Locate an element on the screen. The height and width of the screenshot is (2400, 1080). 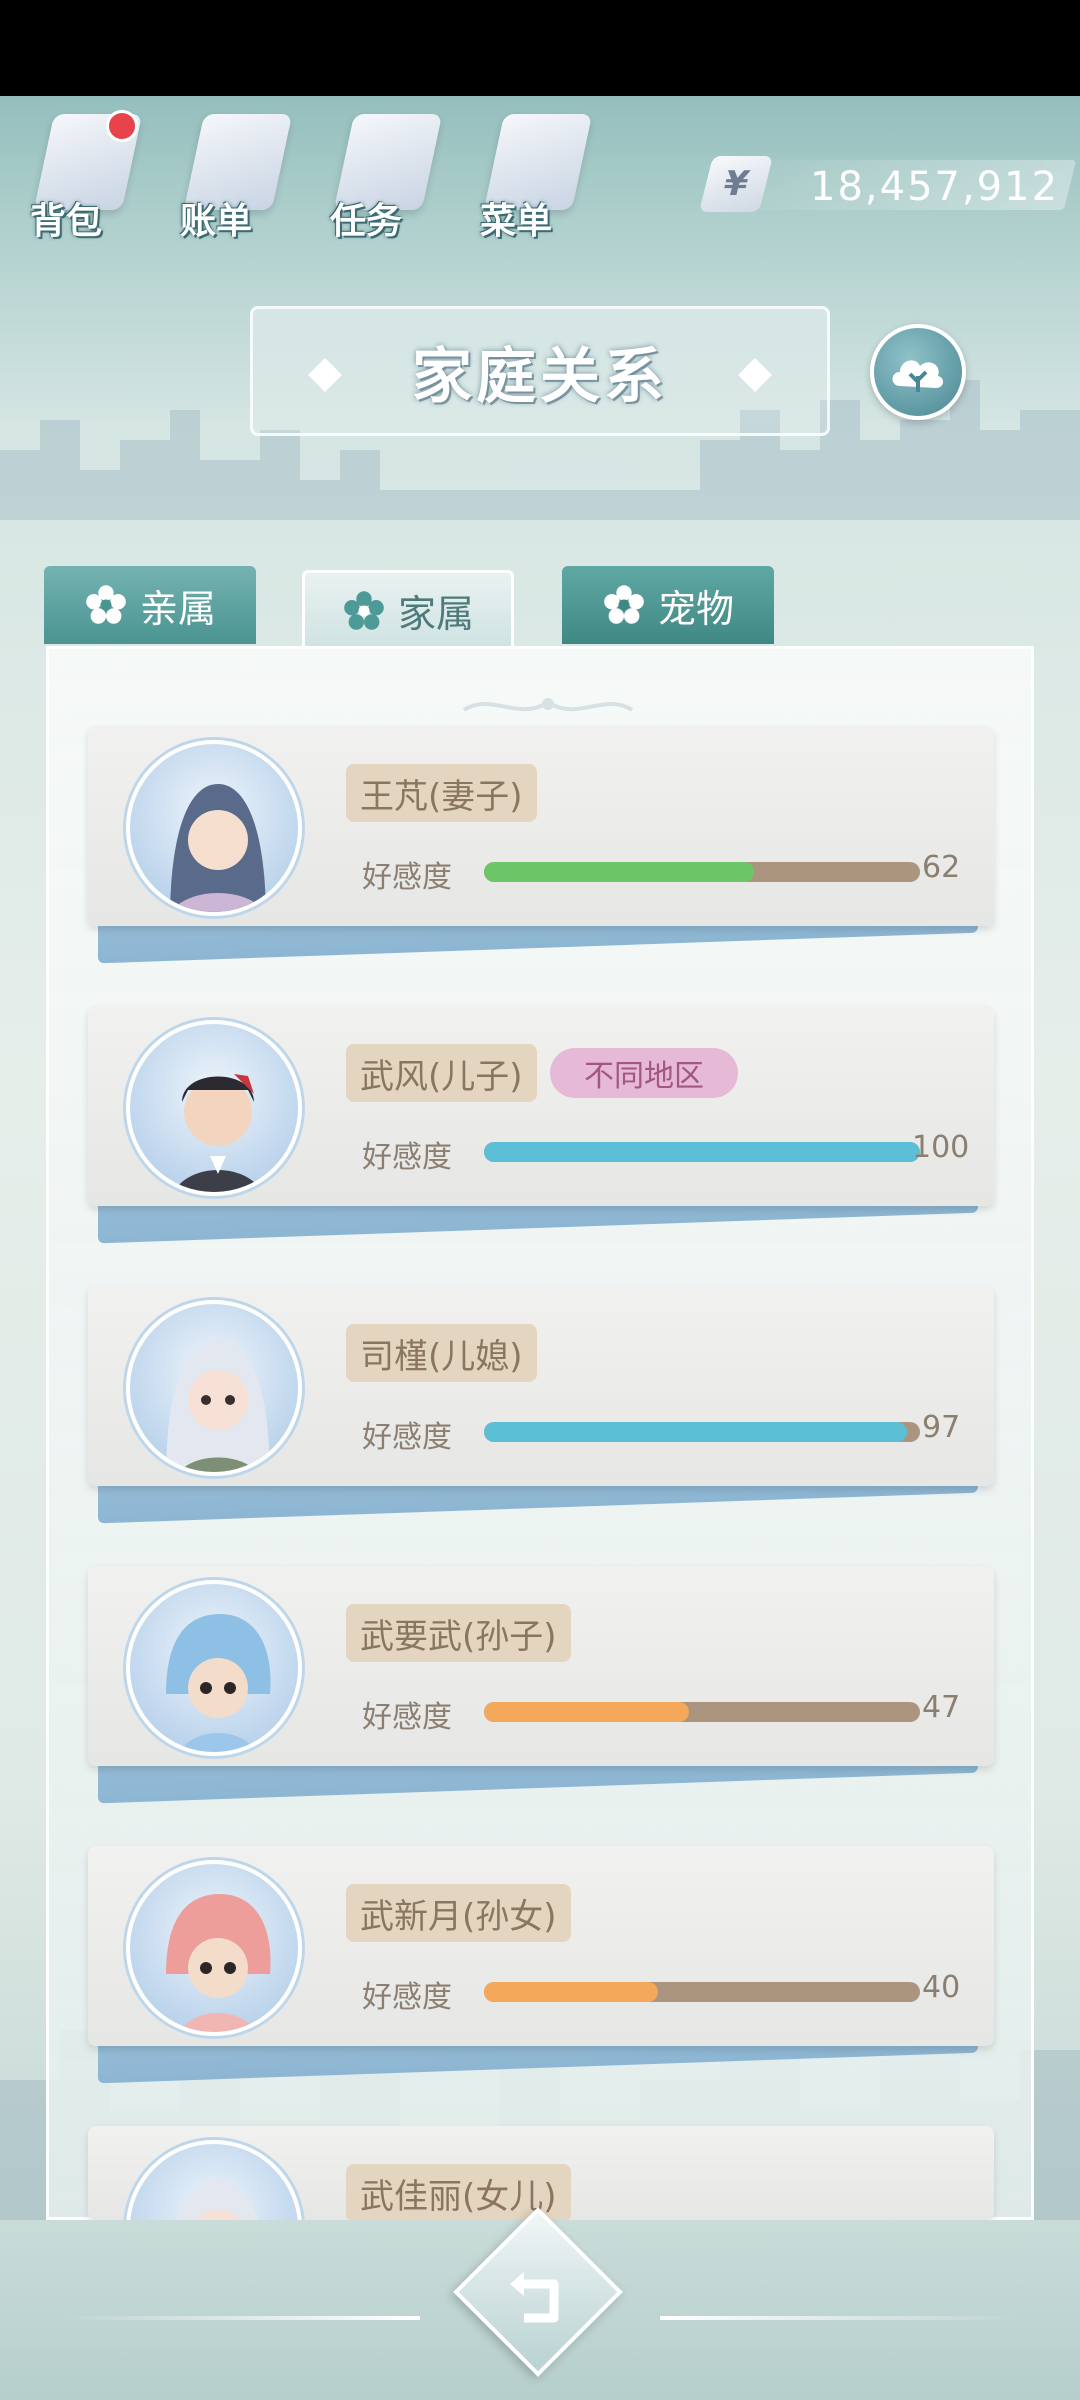
ornament-icon is located at coordinates (548, 705).